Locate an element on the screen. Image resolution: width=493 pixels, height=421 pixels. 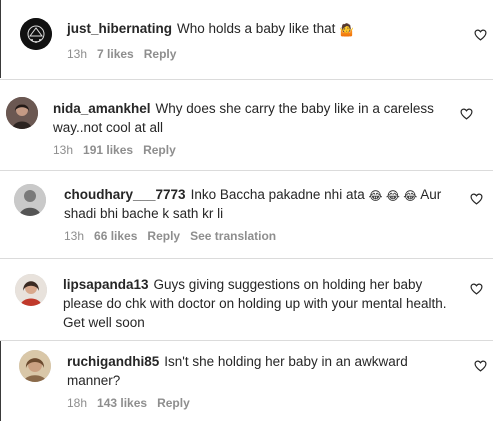
see-translation-button: See translation is located at coordinates (233, 236).